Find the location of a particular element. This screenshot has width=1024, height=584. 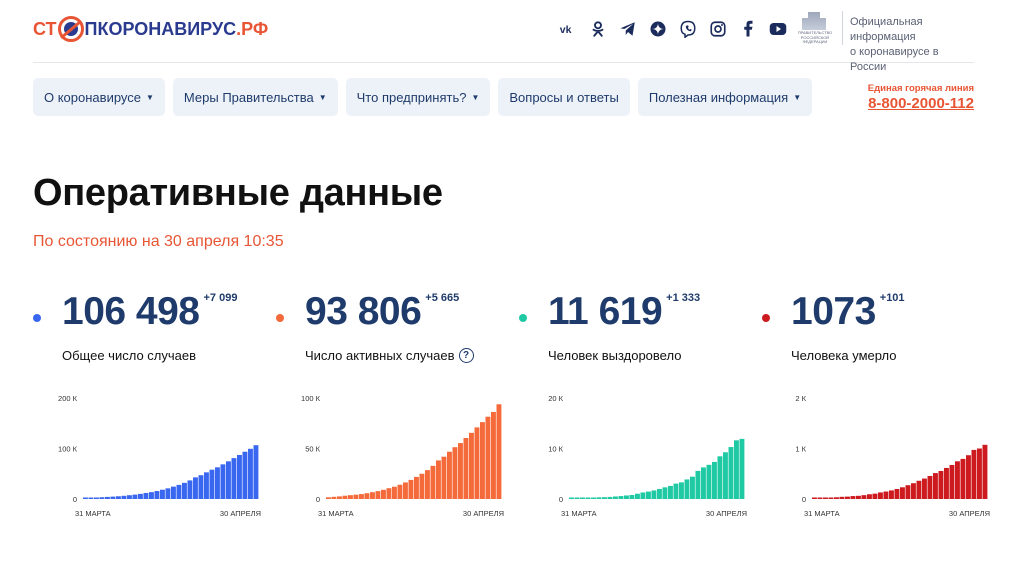

stat-chart: 0 100 К 200 К 31 МАРТА 30 АПРЕЛЯ is located at coordinates (159, 456).